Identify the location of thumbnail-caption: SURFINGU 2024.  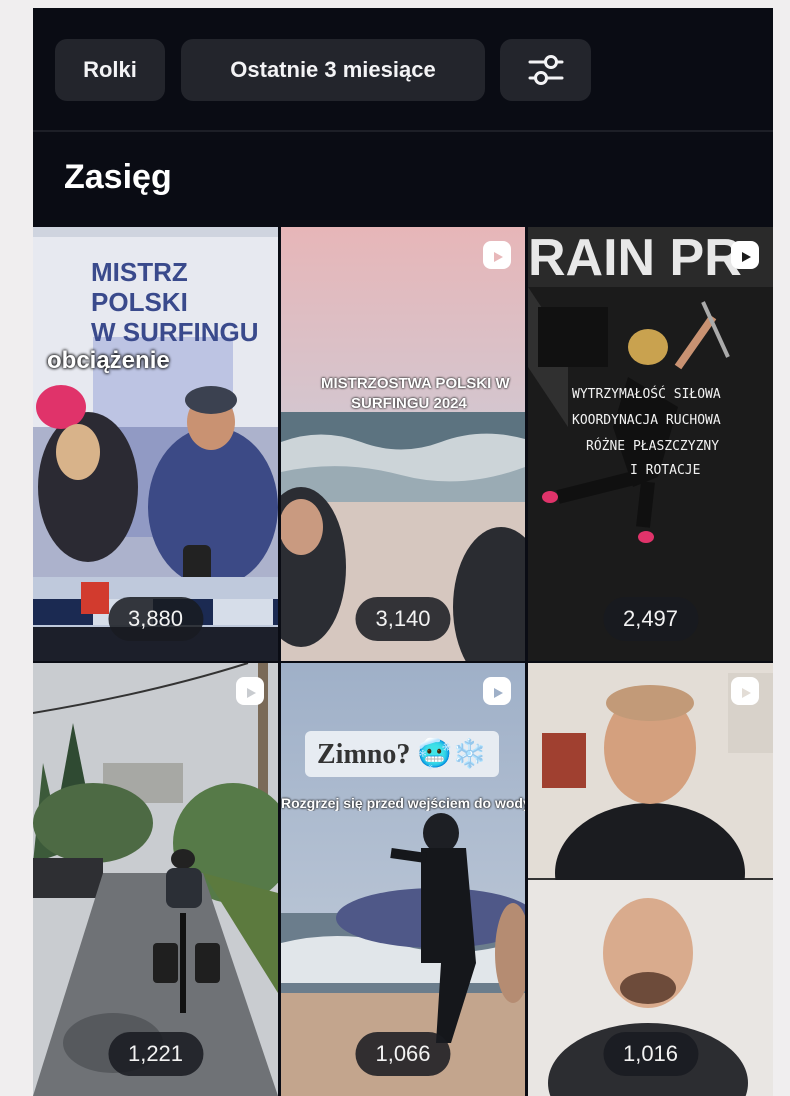
(409, 403).